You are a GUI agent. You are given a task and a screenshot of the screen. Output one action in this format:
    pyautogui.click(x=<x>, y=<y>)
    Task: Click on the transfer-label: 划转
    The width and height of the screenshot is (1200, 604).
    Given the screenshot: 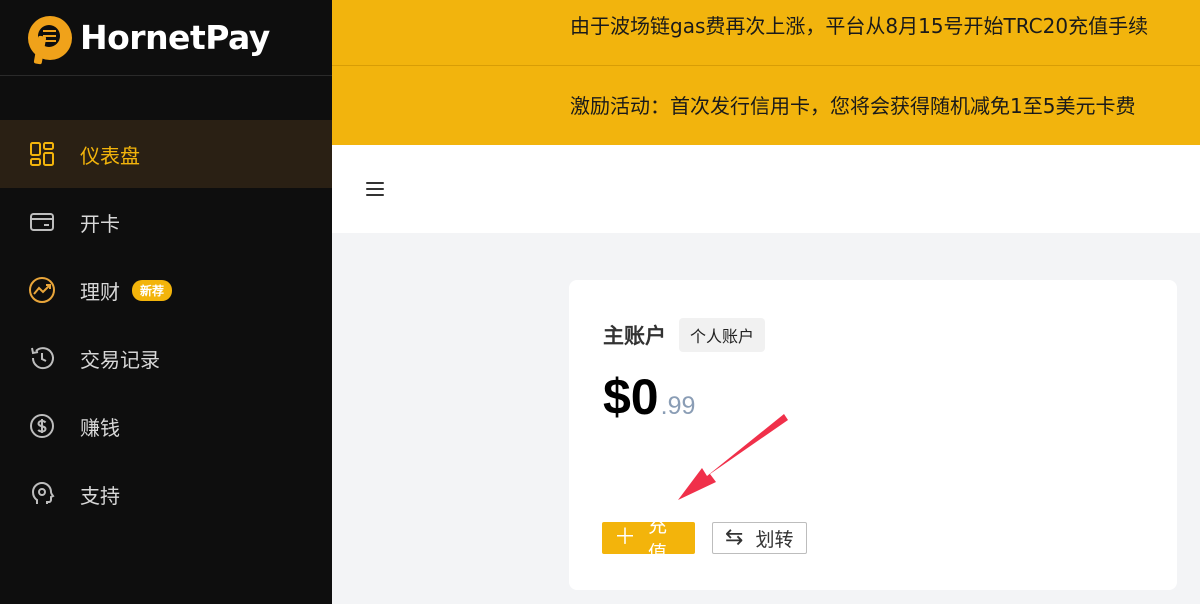 What is the action you would take?
    pyautogui.click(x=774, y=539)
    